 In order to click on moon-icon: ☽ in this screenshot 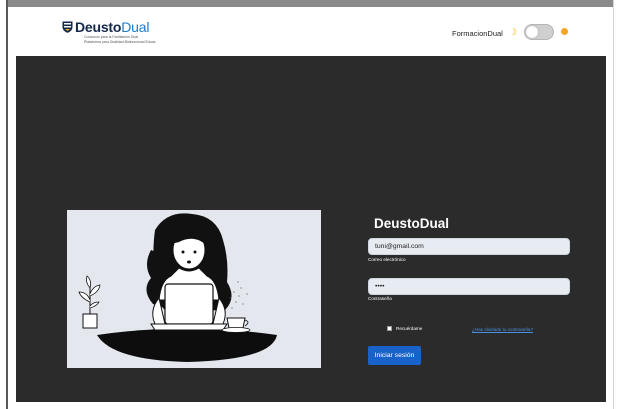, I will do `click(513, 32)`.